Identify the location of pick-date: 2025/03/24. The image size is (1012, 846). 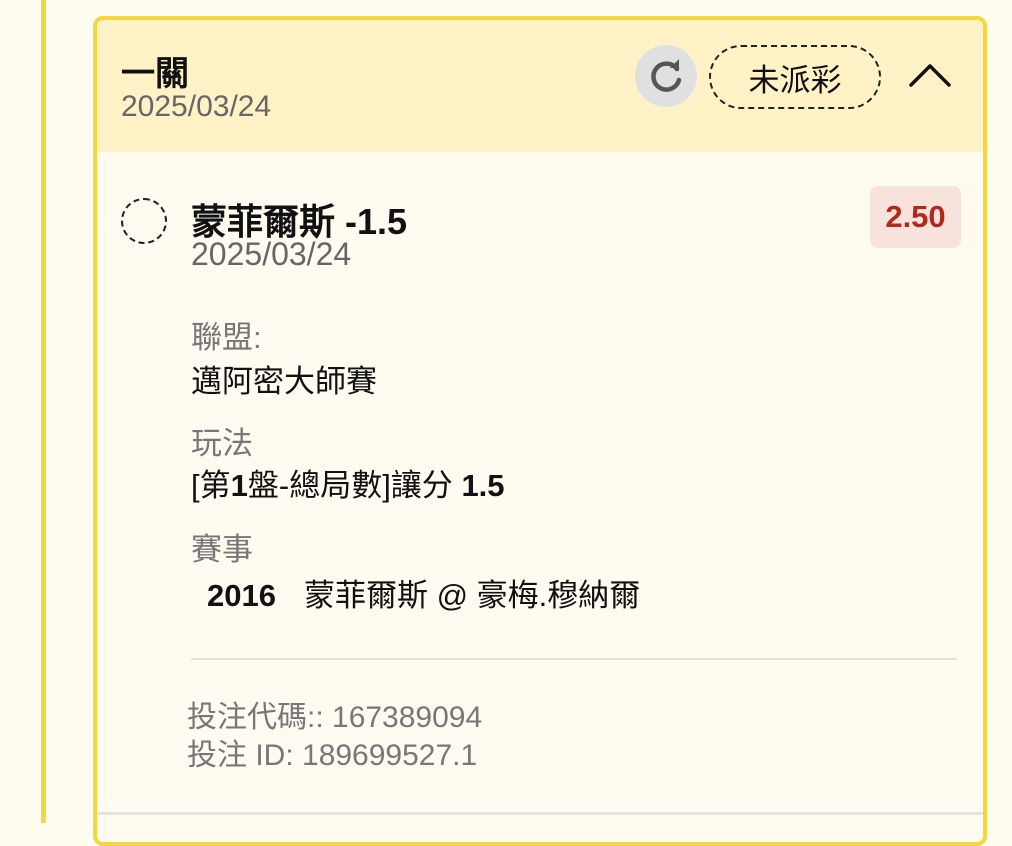
(271, 254).